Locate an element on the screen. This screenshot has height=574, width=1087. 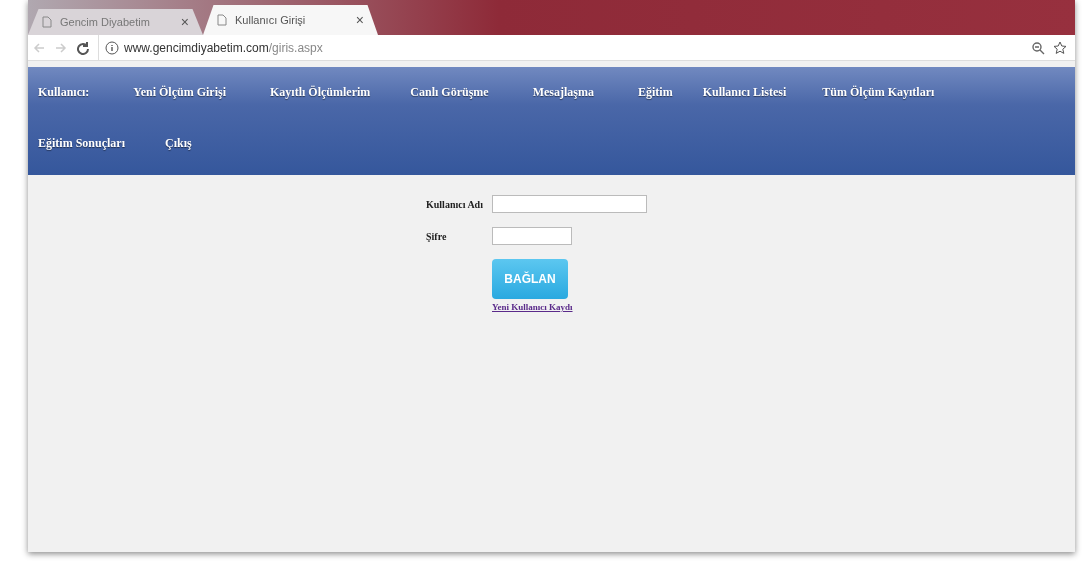
nav-link: Tüm Ölçüm Kayıtları is located at coordinates (878, 92).